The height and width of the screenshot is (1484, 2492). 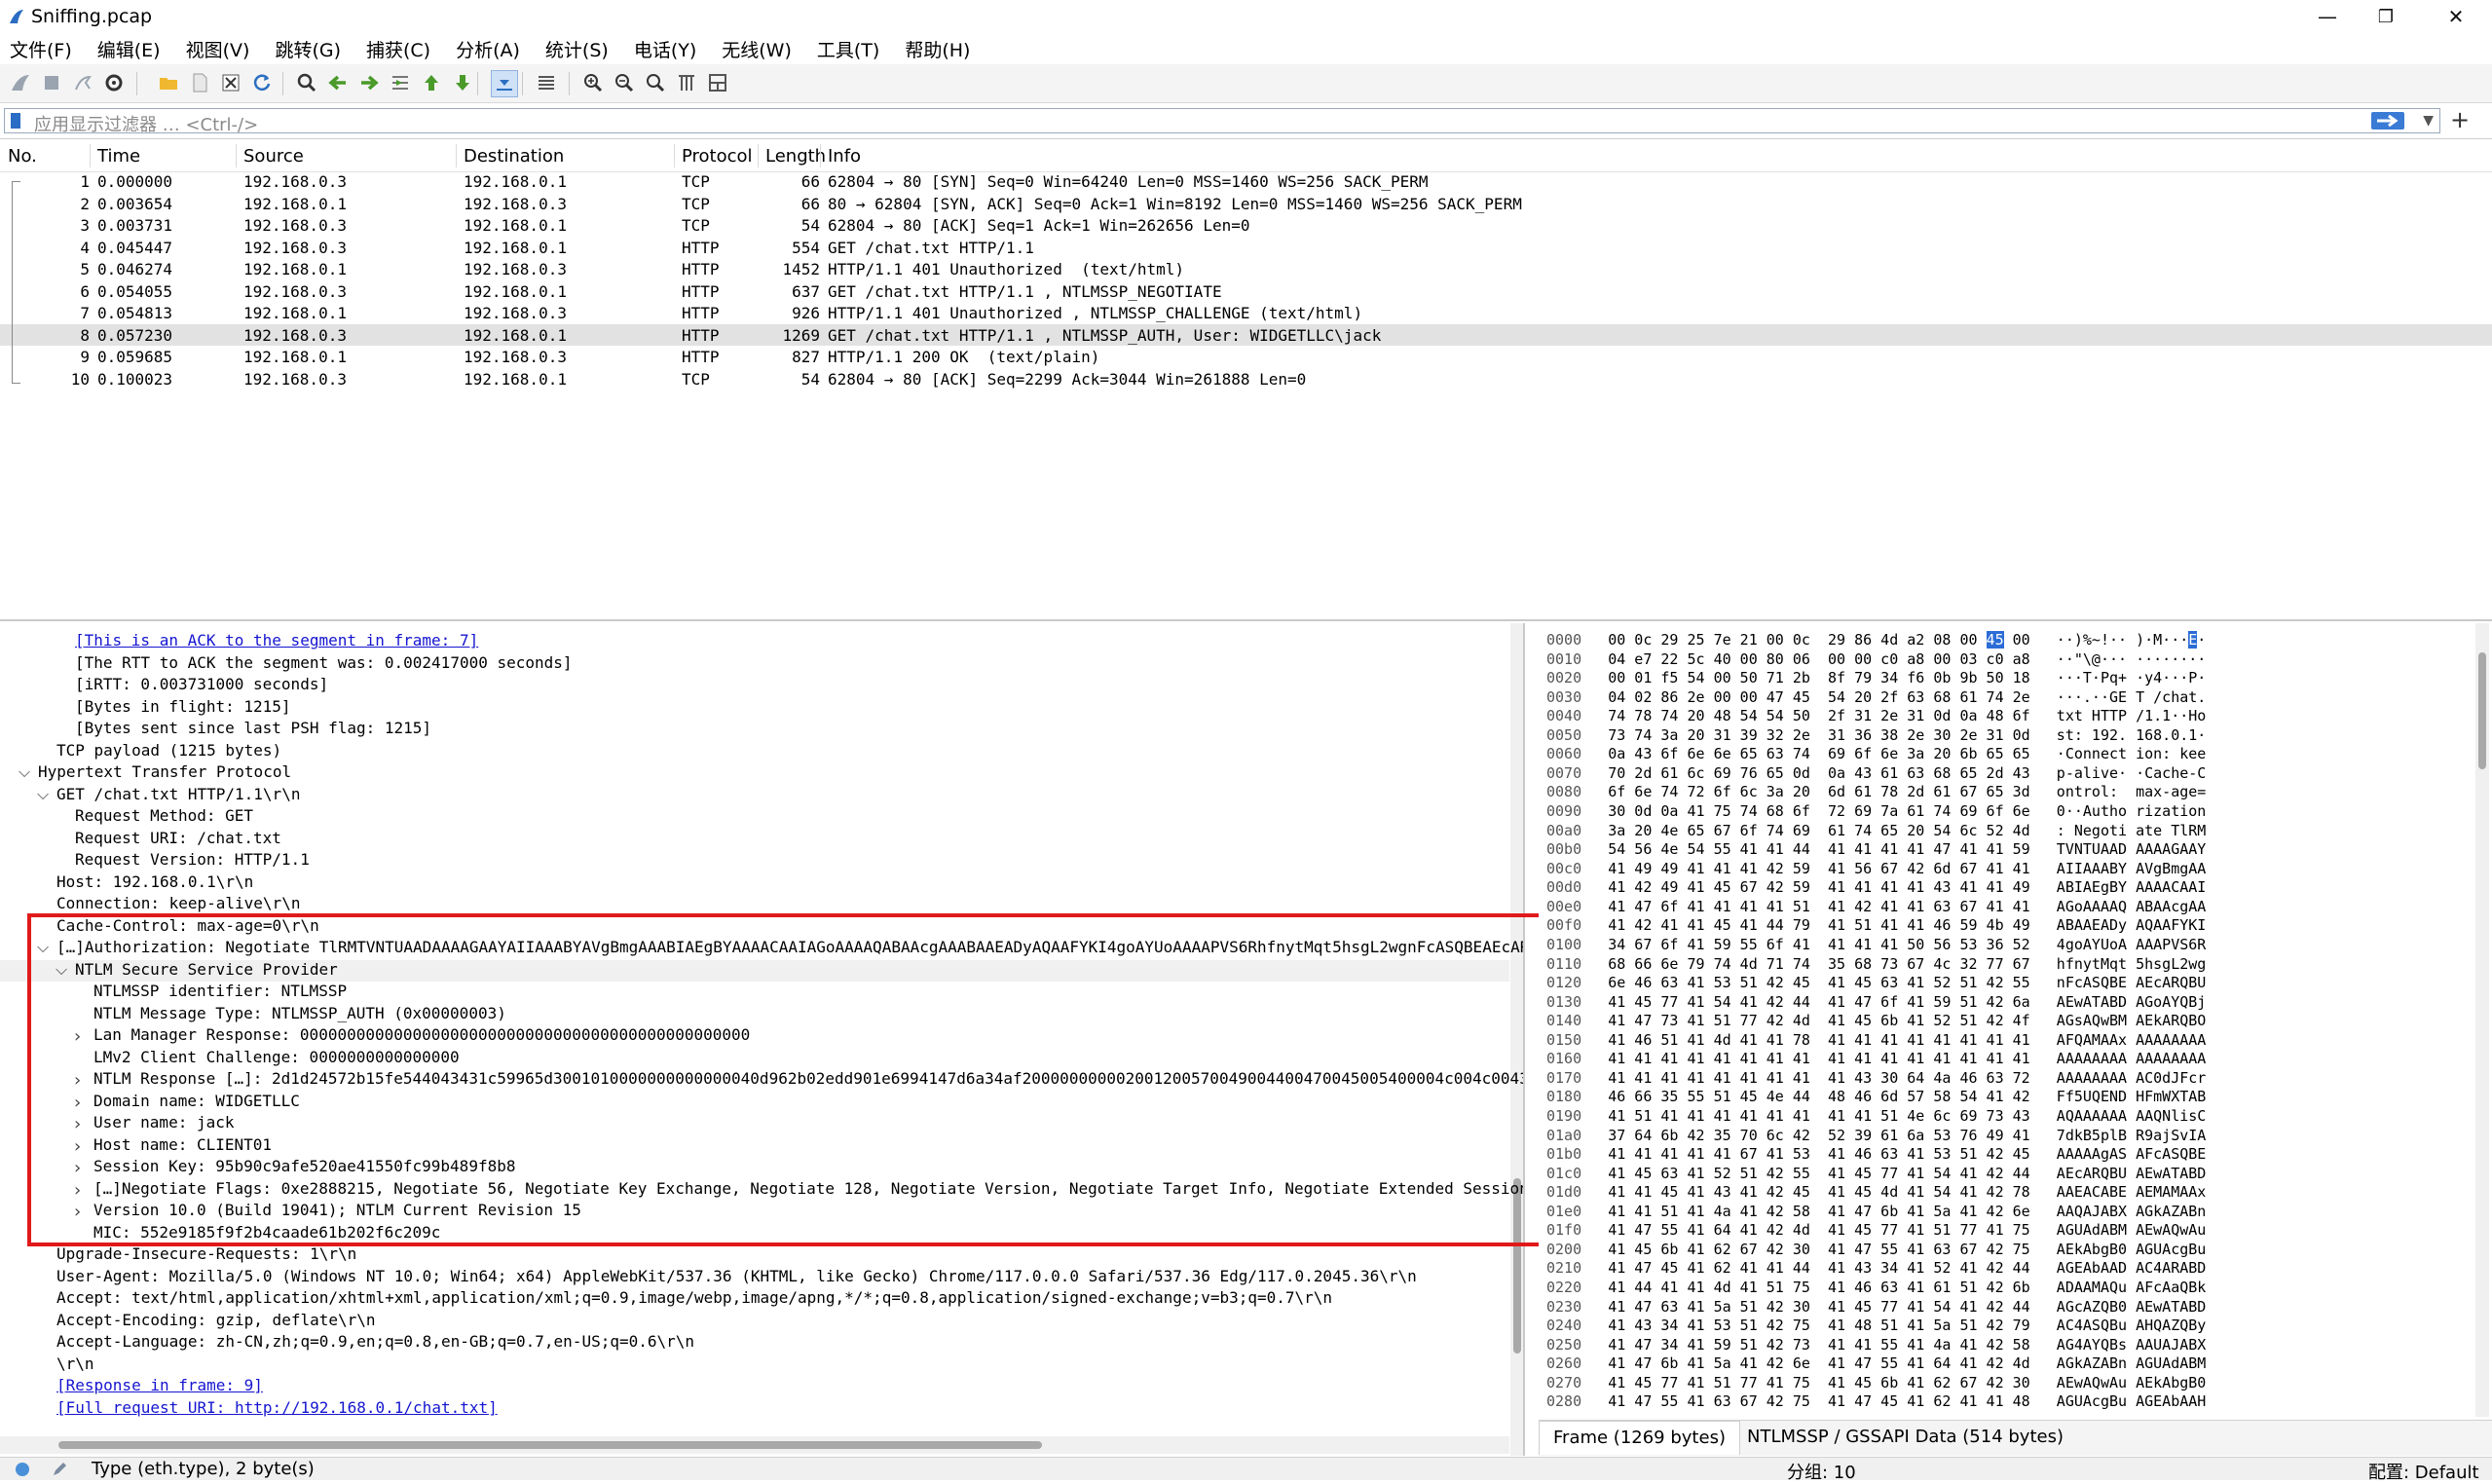 I want to click on tab-ntlmssp-data: NTLMSSP / GSSAPI Data (514 bytes), so click(x=1905, y=1437).